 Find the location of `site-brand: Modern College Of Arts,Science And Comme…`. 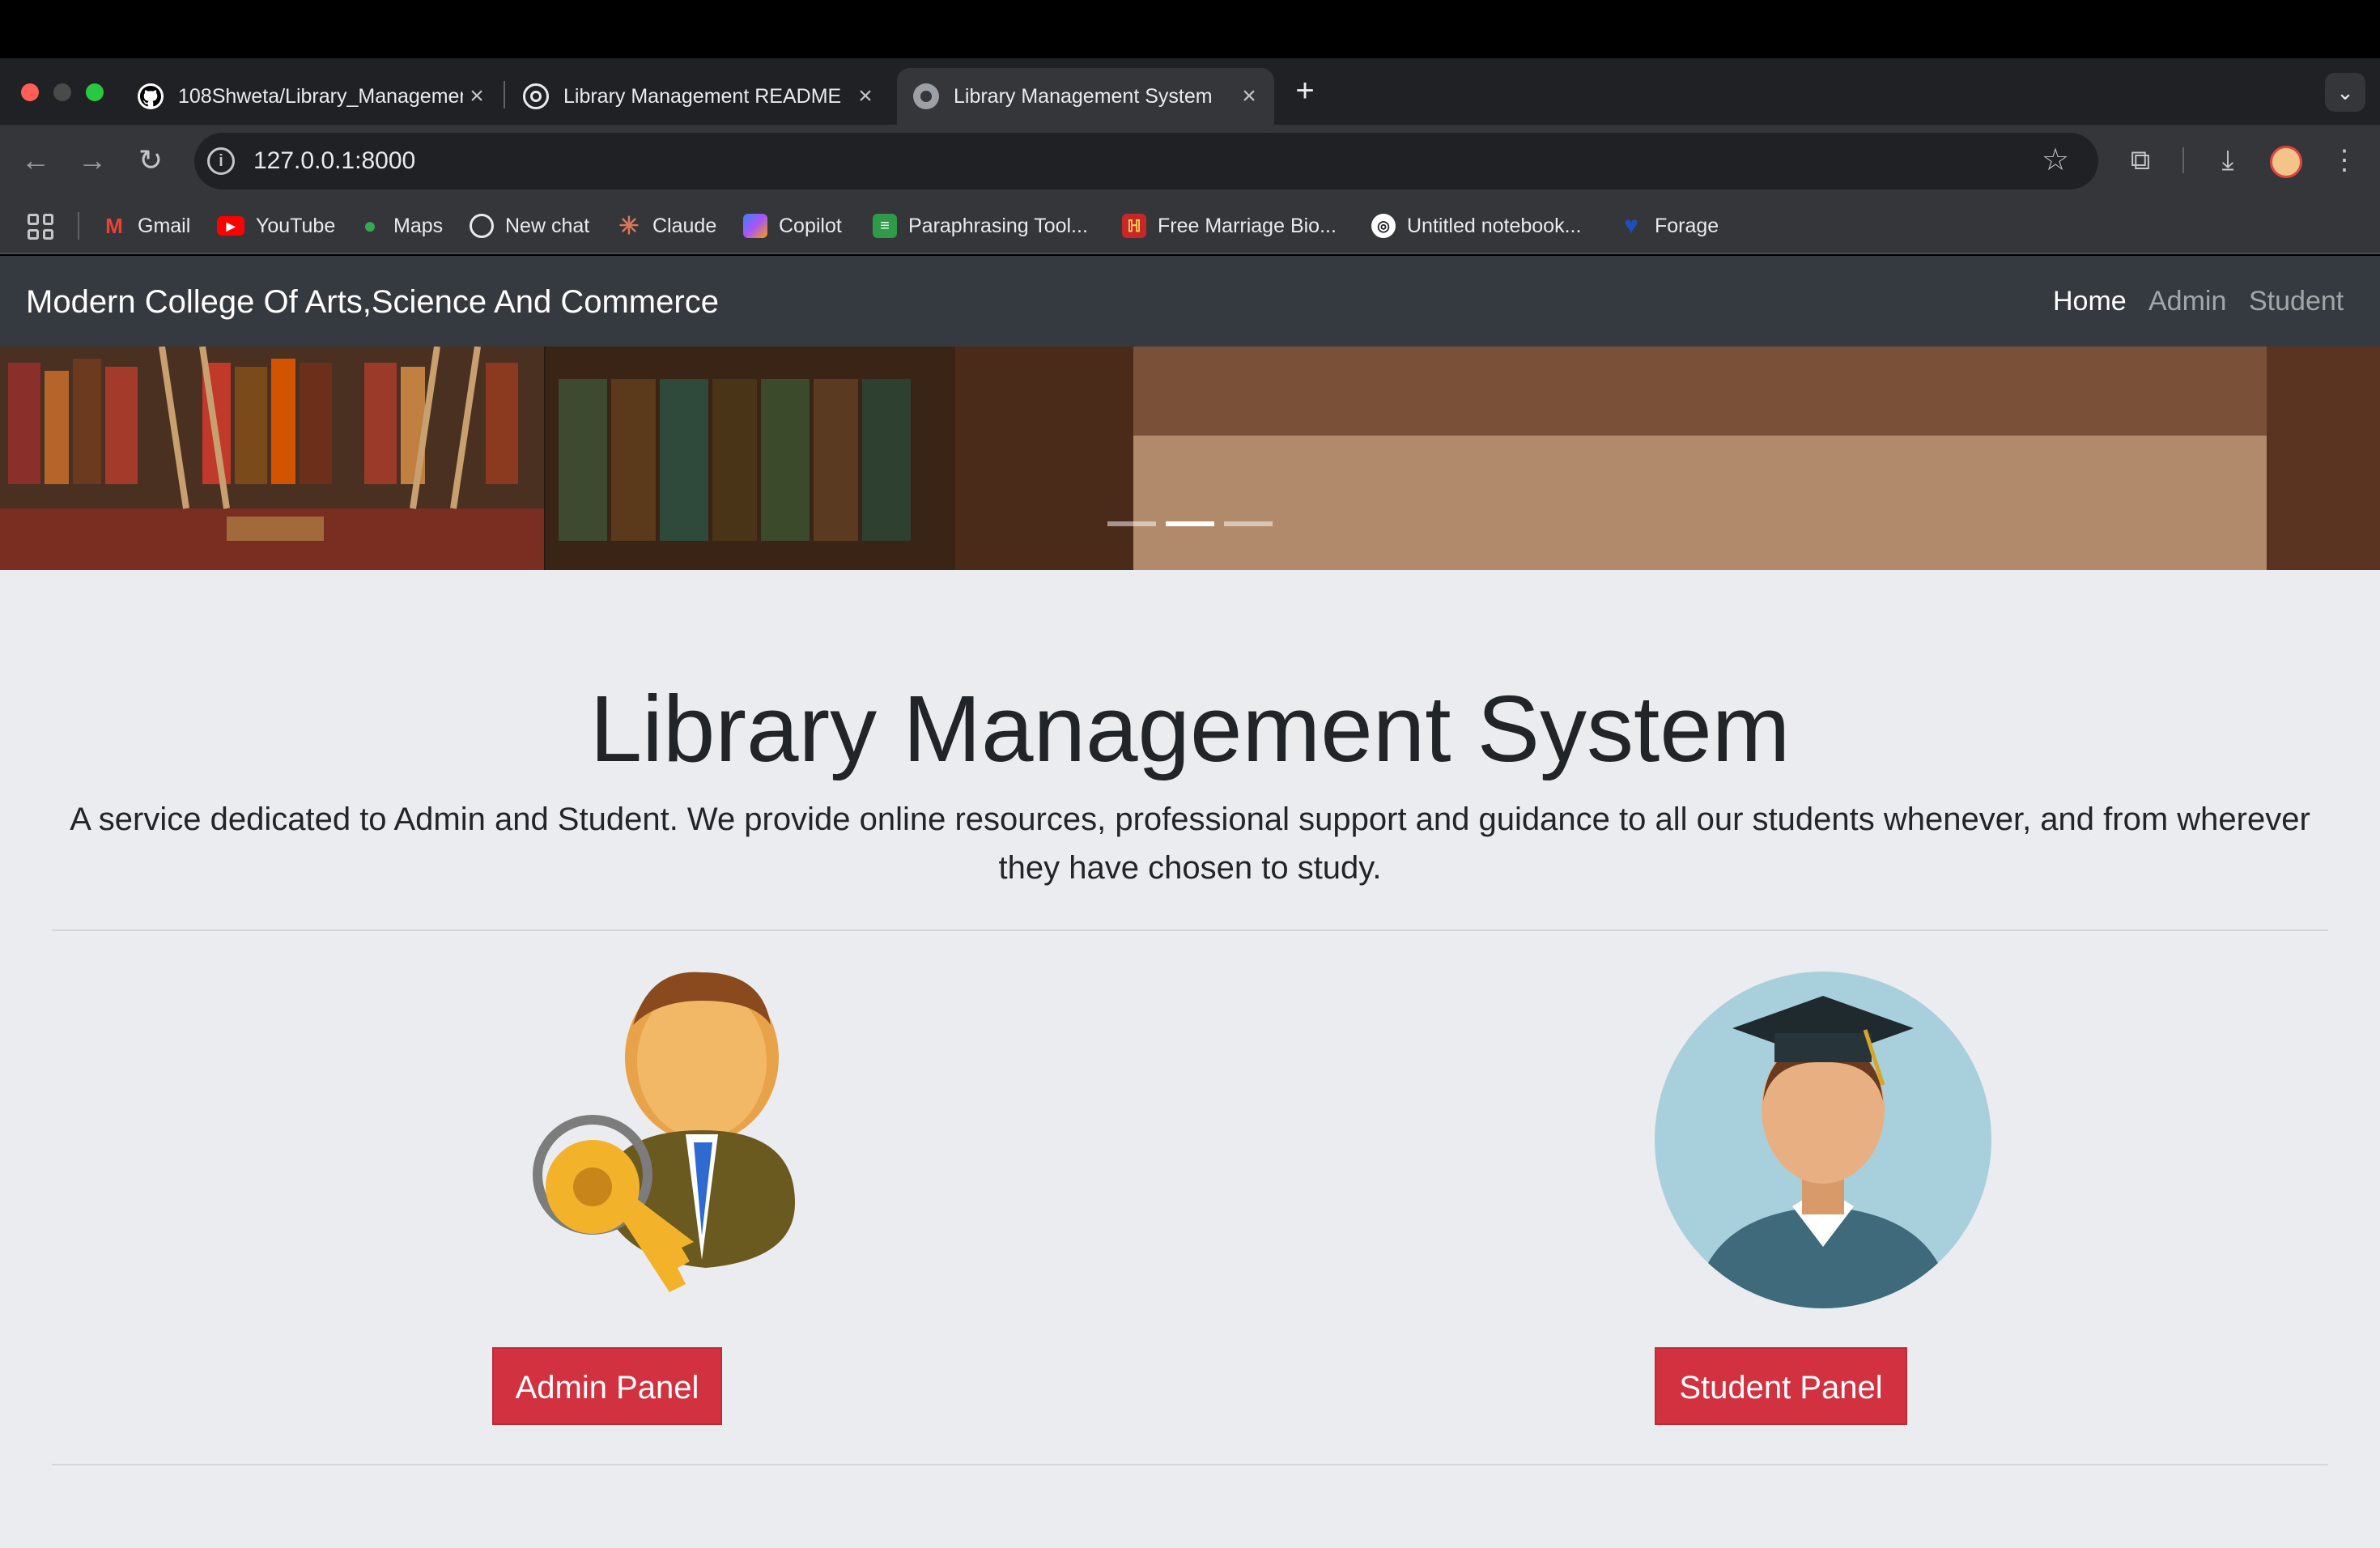

site-brand: Modern College Of Arts,Science And Comme… is located at coordinates (373, 302).